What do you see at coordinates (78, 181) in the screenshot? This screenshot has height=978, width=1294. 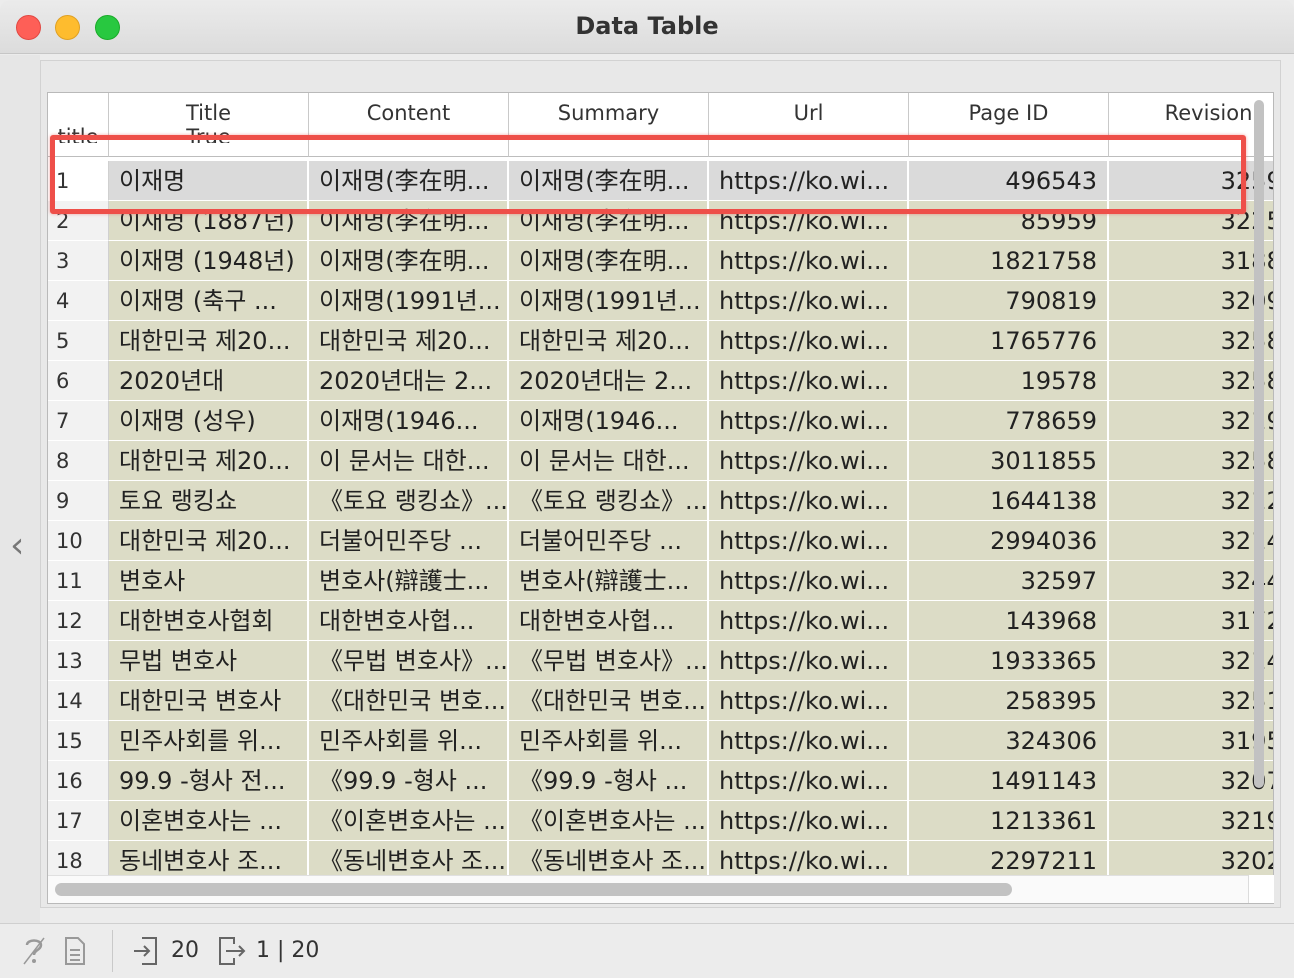 I see `row-index: 1` at bounding box center [78, 181].